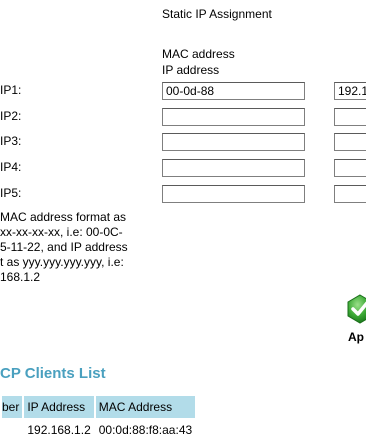  What do you see at coordinates (11, 116) in the screenshot?
I see `ip2-label: IP2:` at bounding box center [11, 116].